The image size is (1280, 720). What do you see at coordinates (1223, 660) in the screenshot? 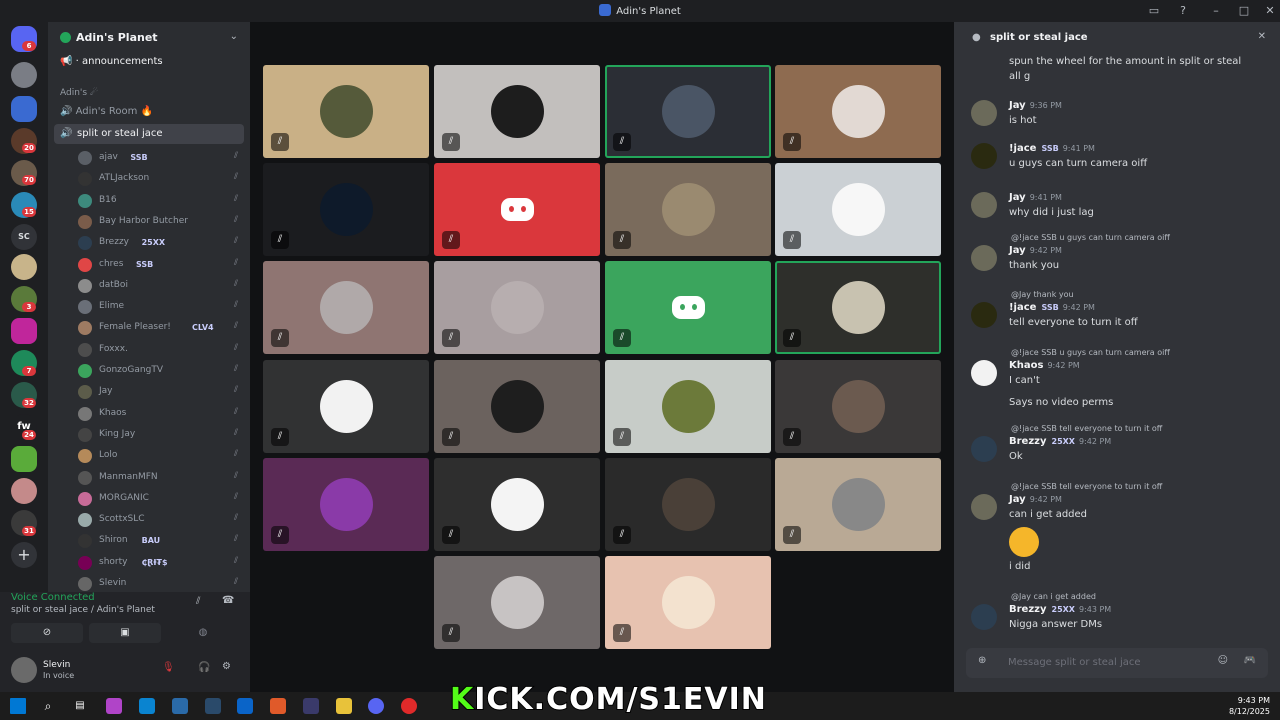
I see `emoji-icon: ☺` at bounding box center [1223, 660].